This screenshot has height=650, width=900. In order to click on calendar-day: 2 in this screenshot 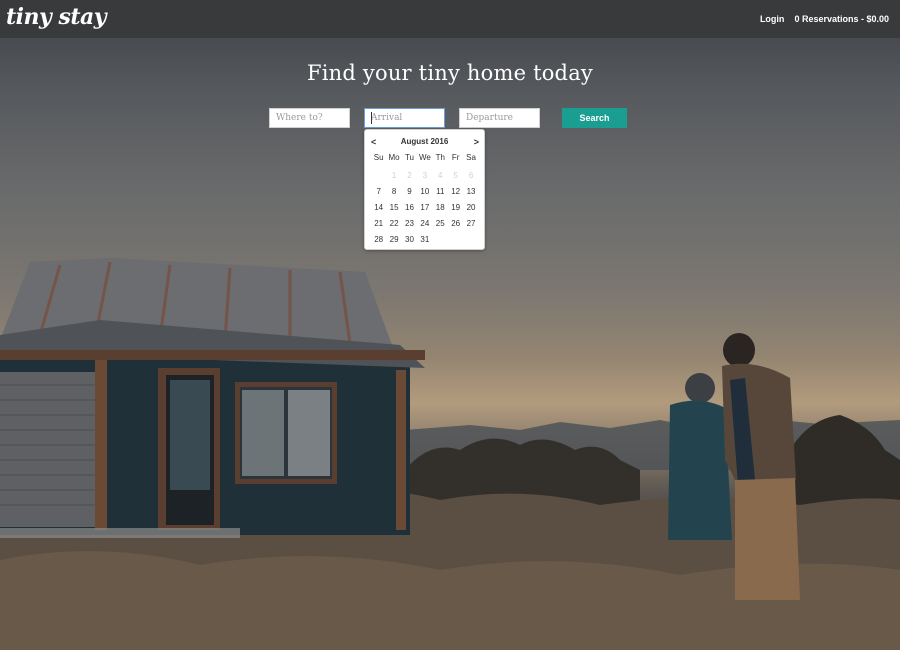, I will do `click(409, 175)`.